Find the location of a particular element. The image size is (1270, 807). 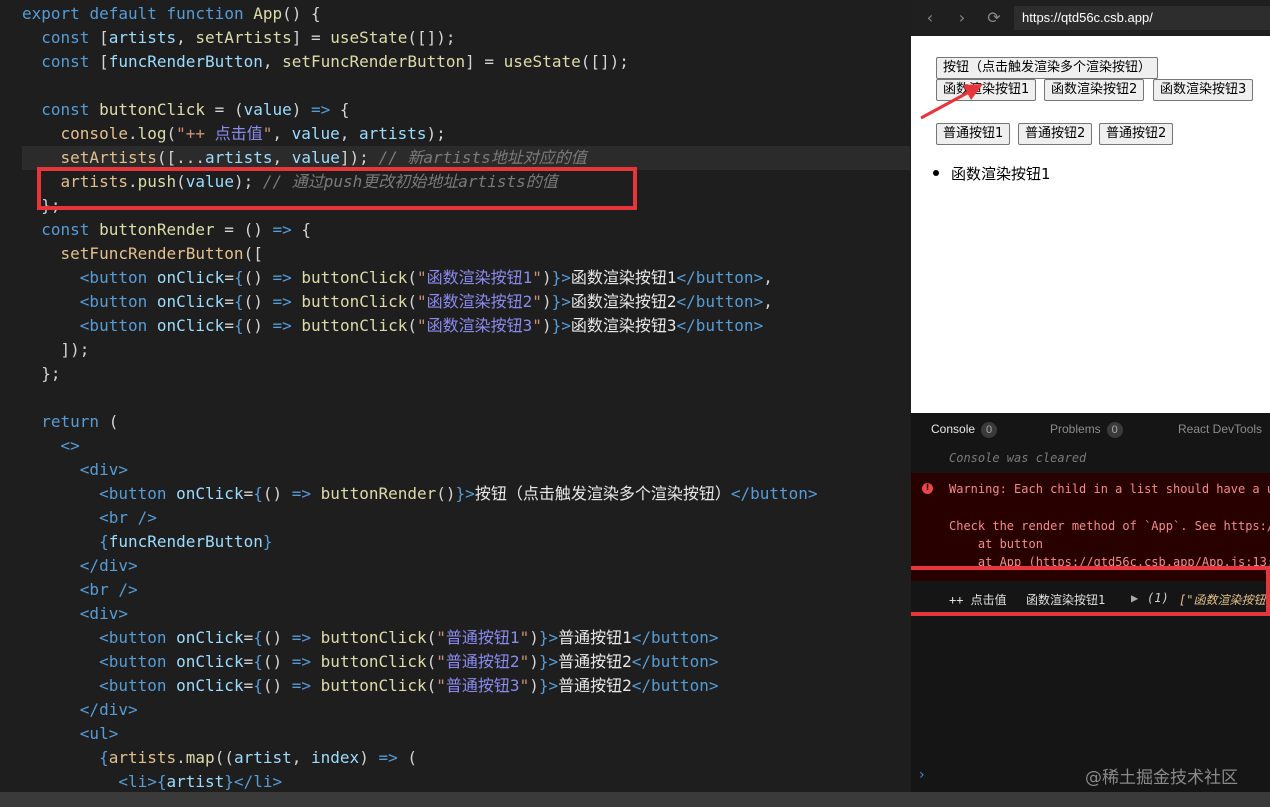

tab-react-devtools: React DevTools is located at coordinates (1220, 429).